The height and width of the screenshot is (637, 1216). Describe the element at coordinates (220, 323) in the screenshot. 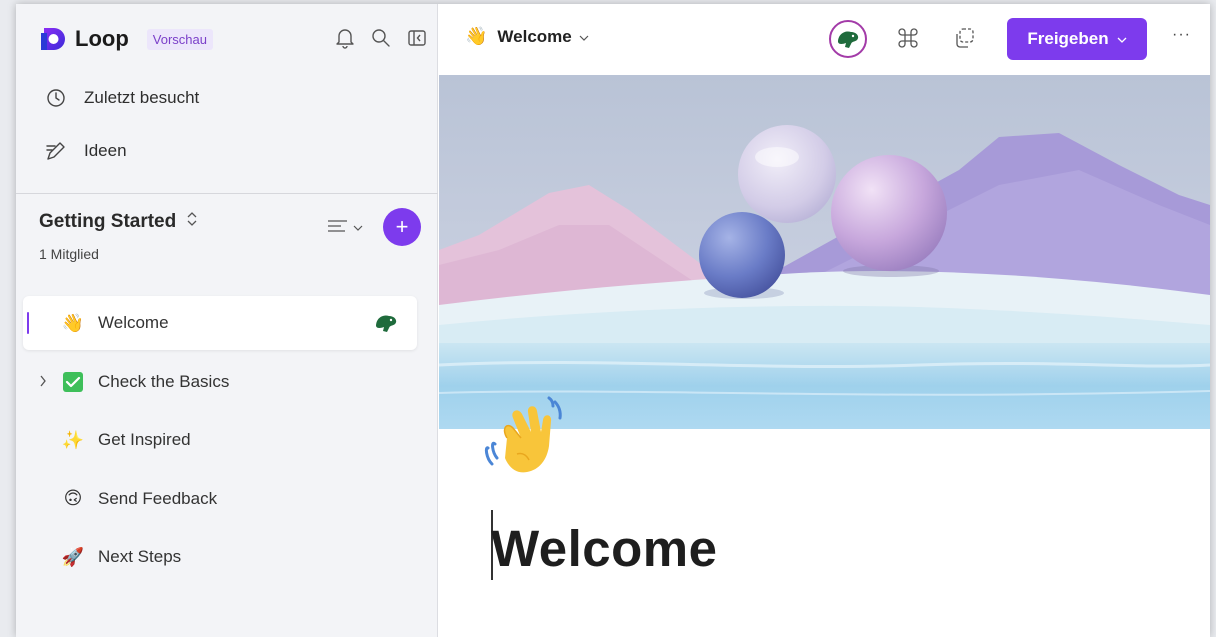

I see `page-item-welcome: 👋 Welcome` at that location.